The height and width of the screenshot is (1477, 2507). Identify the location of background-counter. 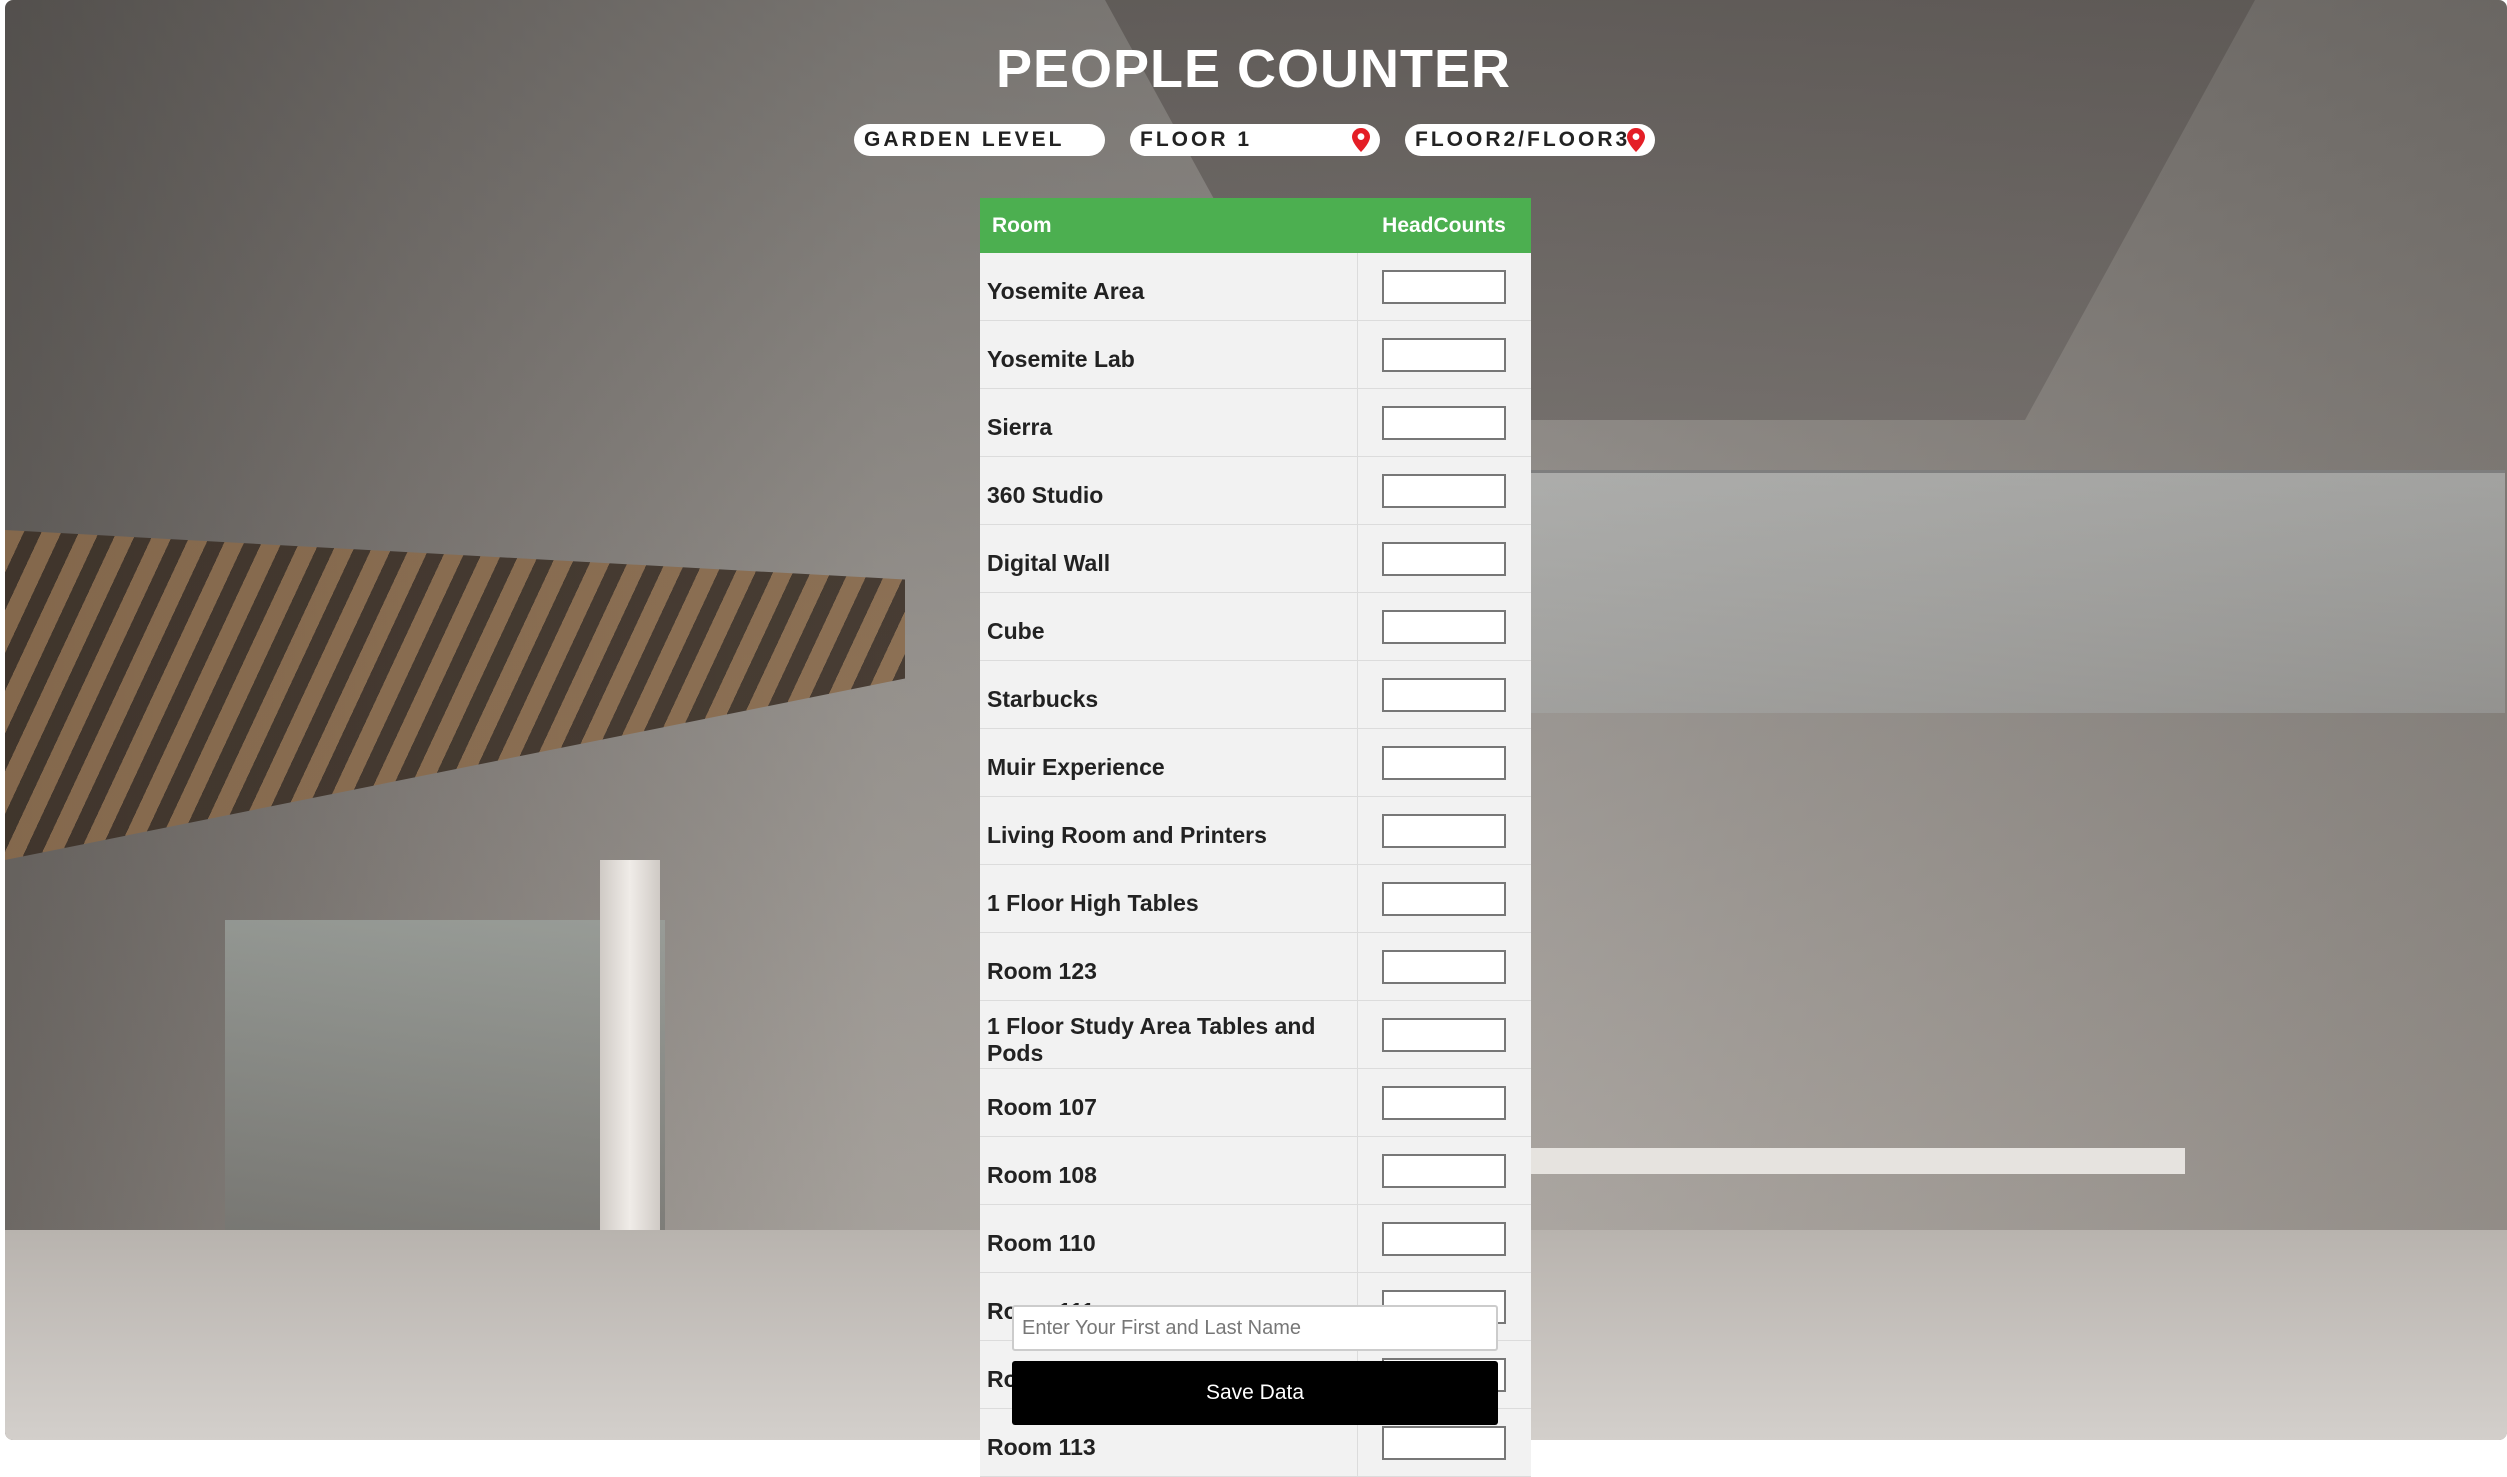
(1855, 1161).